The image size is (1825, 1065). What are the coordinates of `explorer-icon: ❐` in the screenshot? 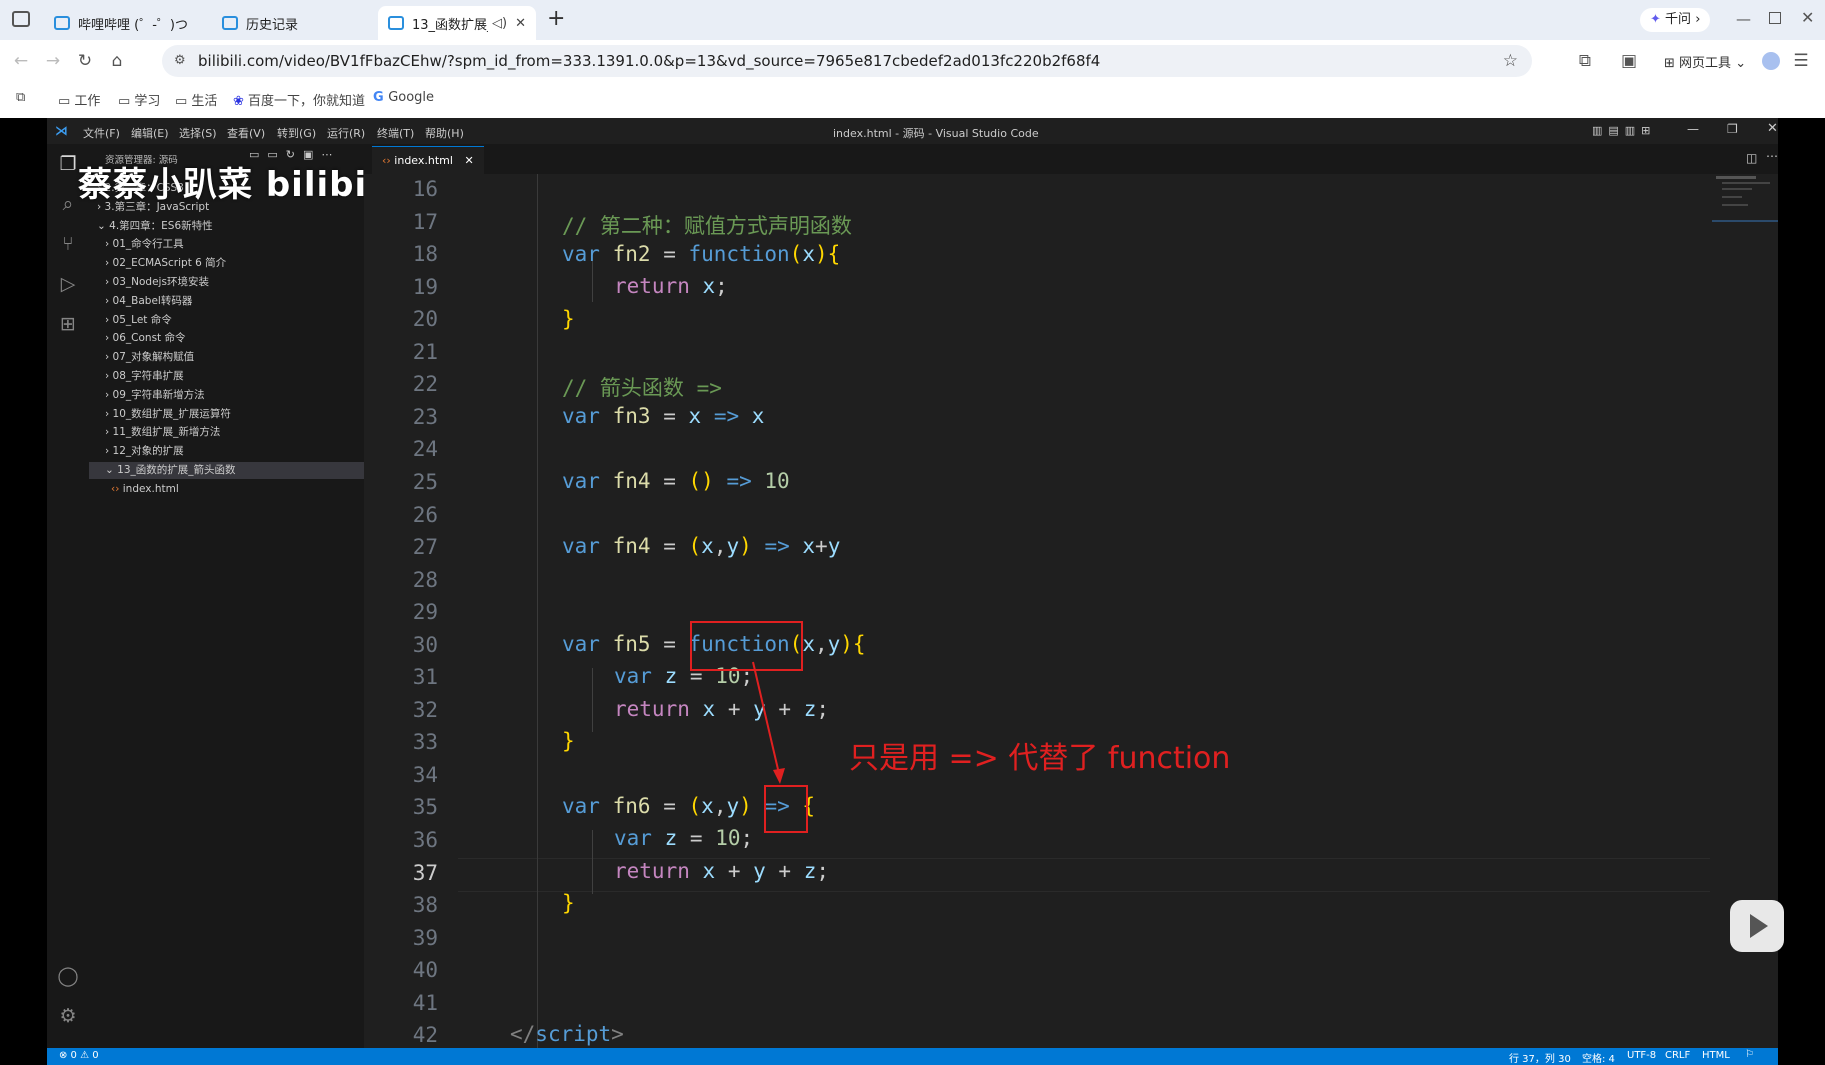 It's located at (68, 164).